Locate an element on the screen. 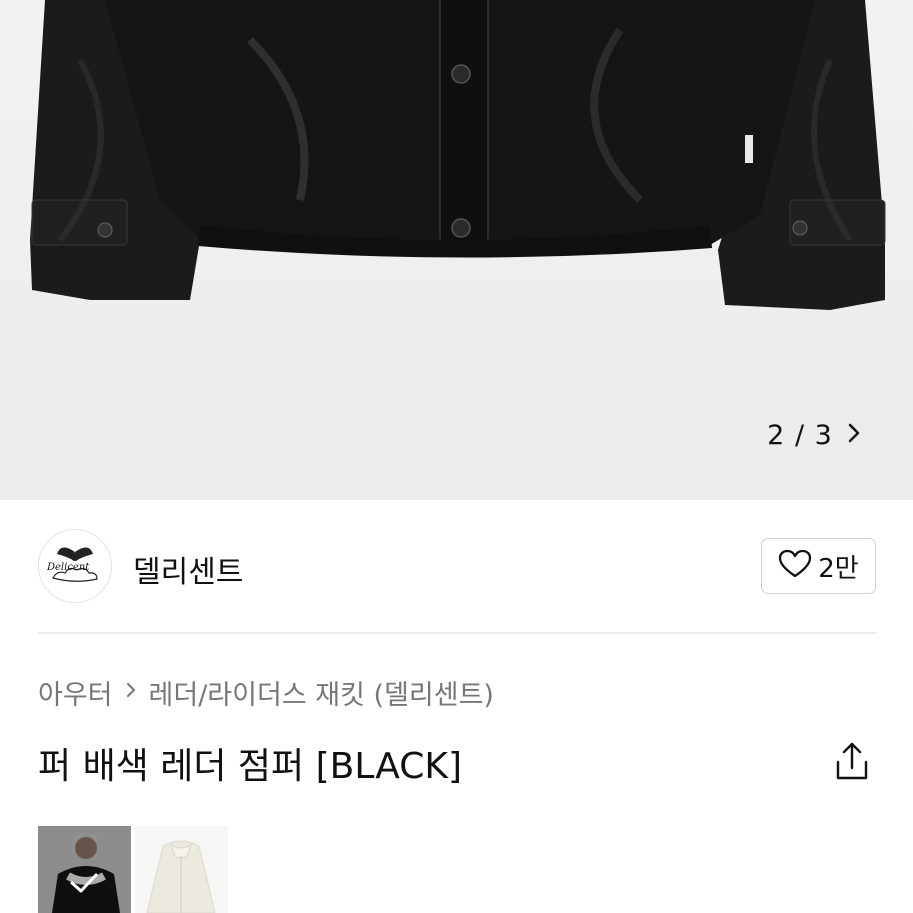 Image resolution: width=913 pixels, height=913 pixels. breadcrumb: 아우터 레더/라이더스 재킷 (델리센트) is located at coordinates (266, 692).